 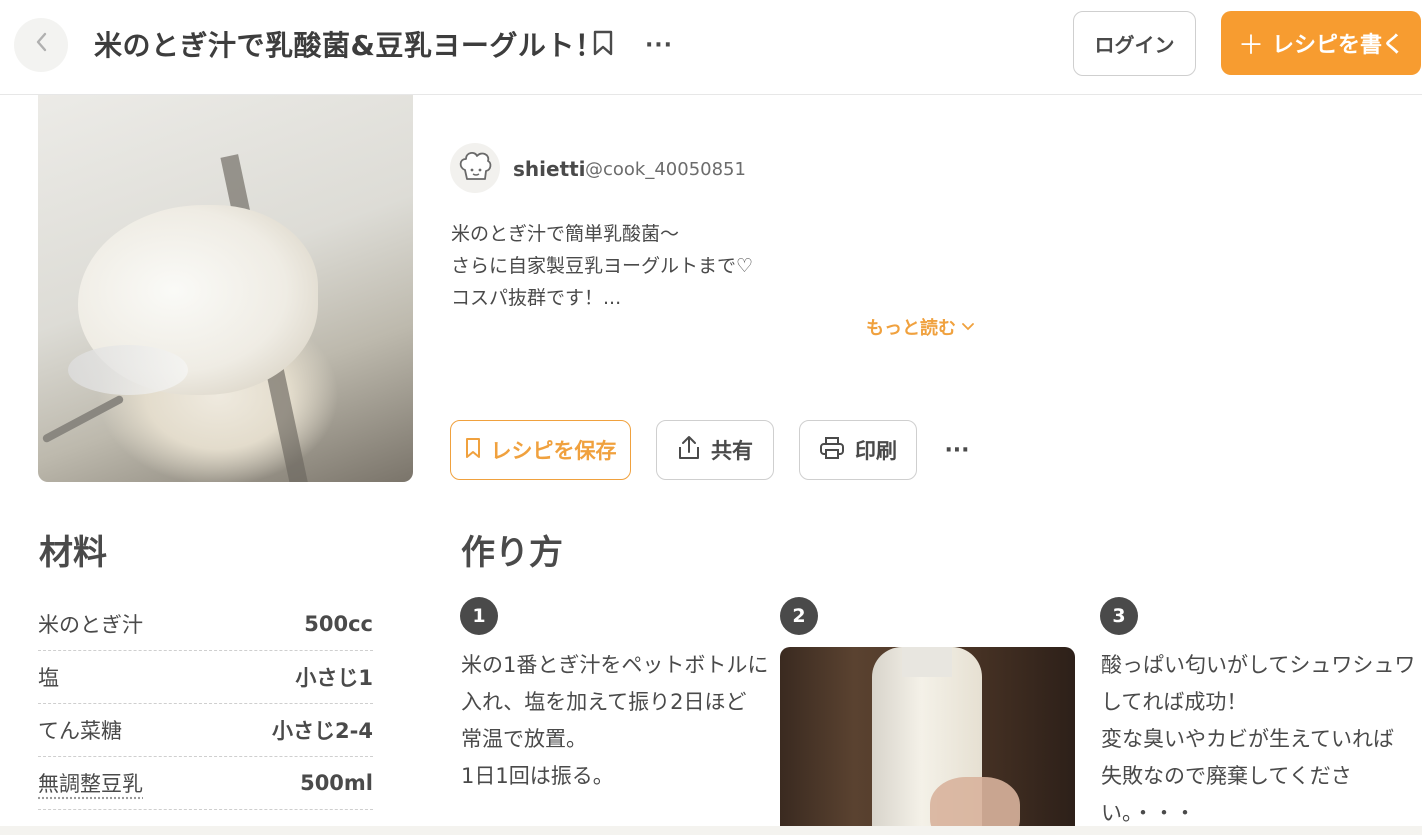 I want to click on print-button: 印刷, so click(x=858, y=450).